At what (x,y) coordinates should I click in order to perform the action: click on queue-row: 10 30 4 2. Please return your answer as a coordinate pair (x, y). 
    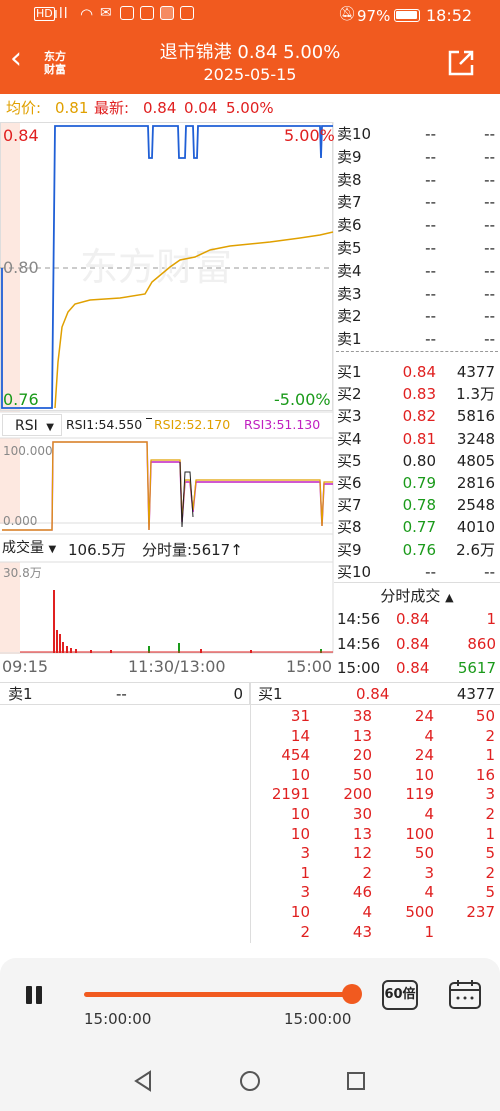
    Looking at the image, I should click on (375, 815).